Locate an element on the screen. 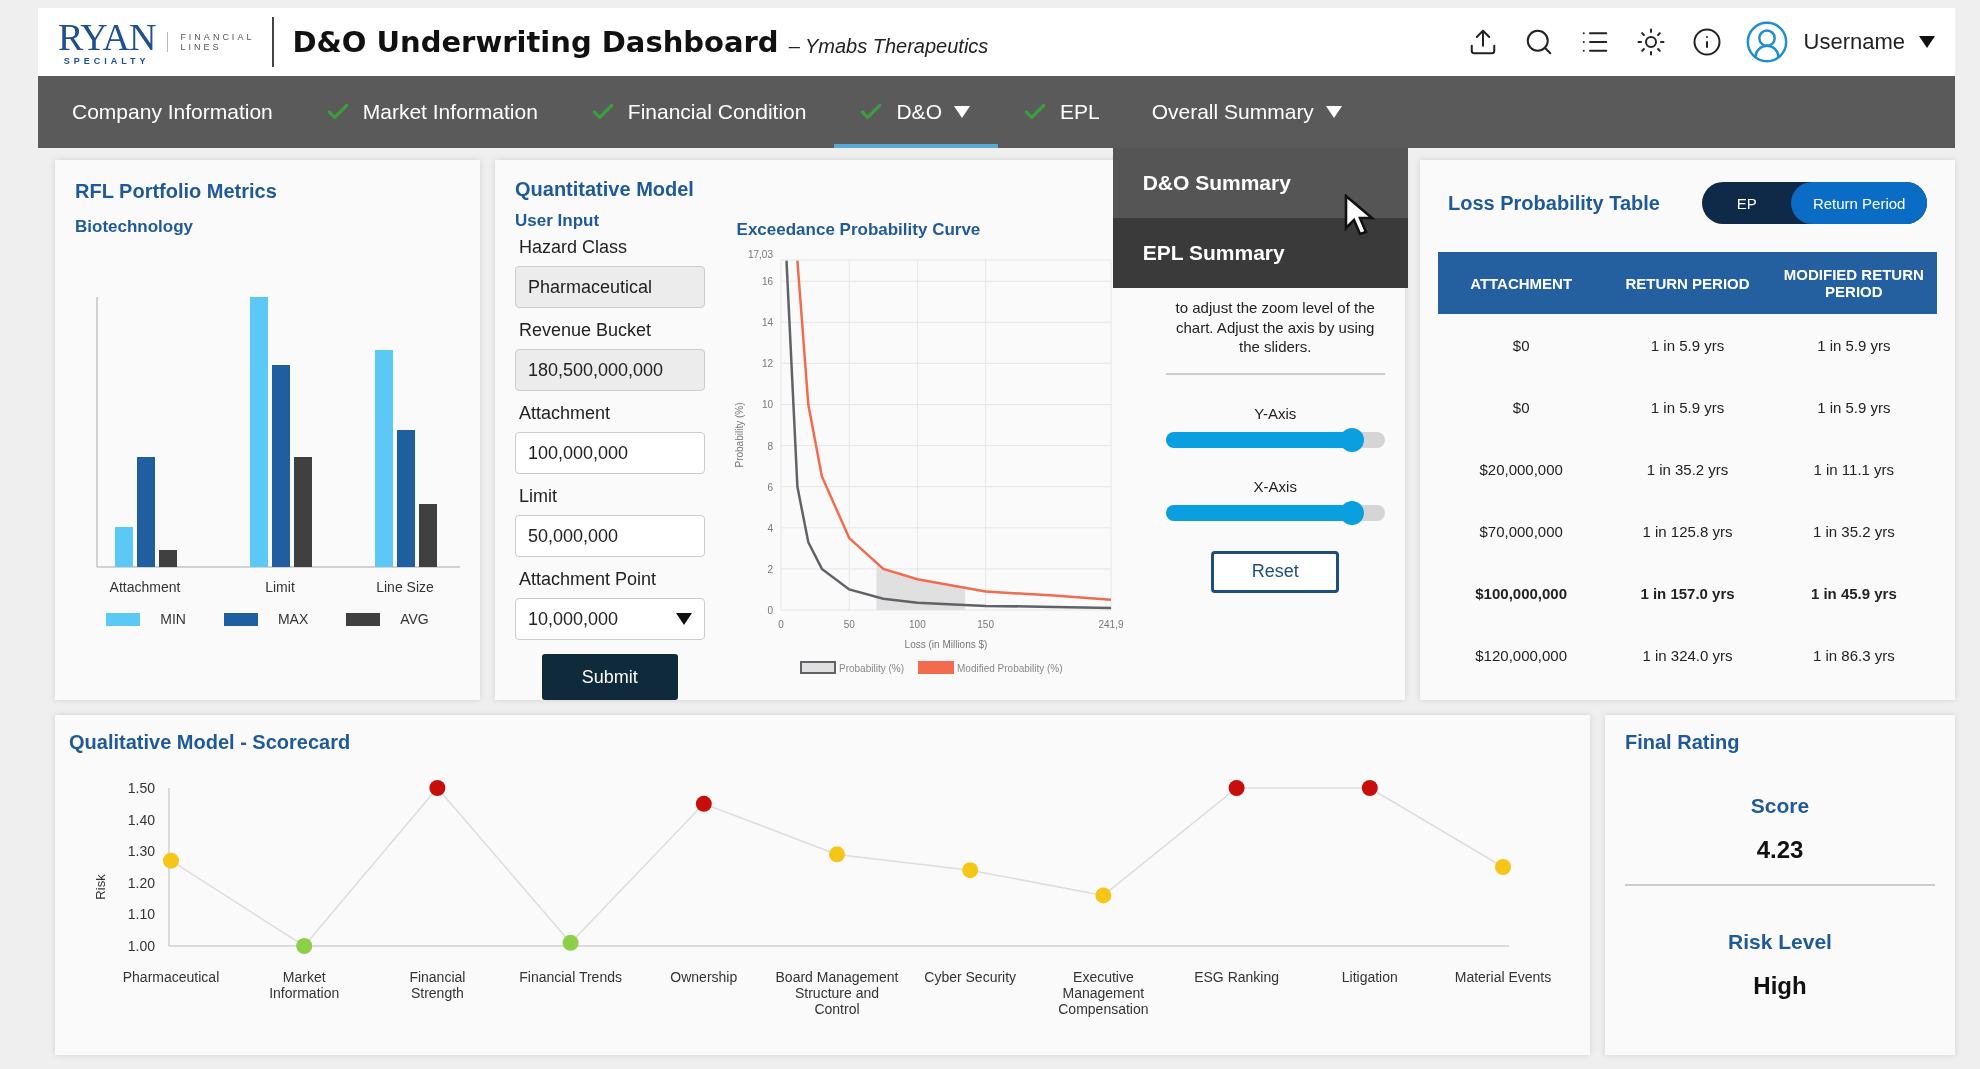  toggle-option: Return Period is located at coordinates (1859, 203).